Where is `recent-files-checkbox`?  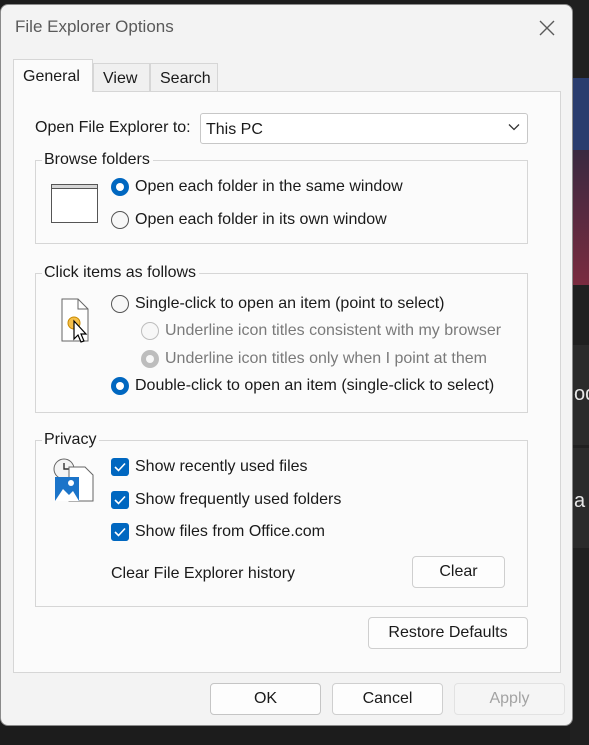 recent-files-checkbox is located at coordinates (120, 467).